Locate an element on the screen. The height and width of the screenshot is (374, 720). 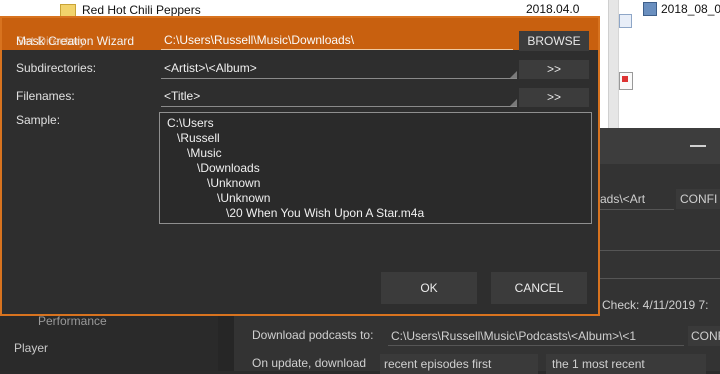
nav-item-performance: Performance is located at coordinates (72, 321).